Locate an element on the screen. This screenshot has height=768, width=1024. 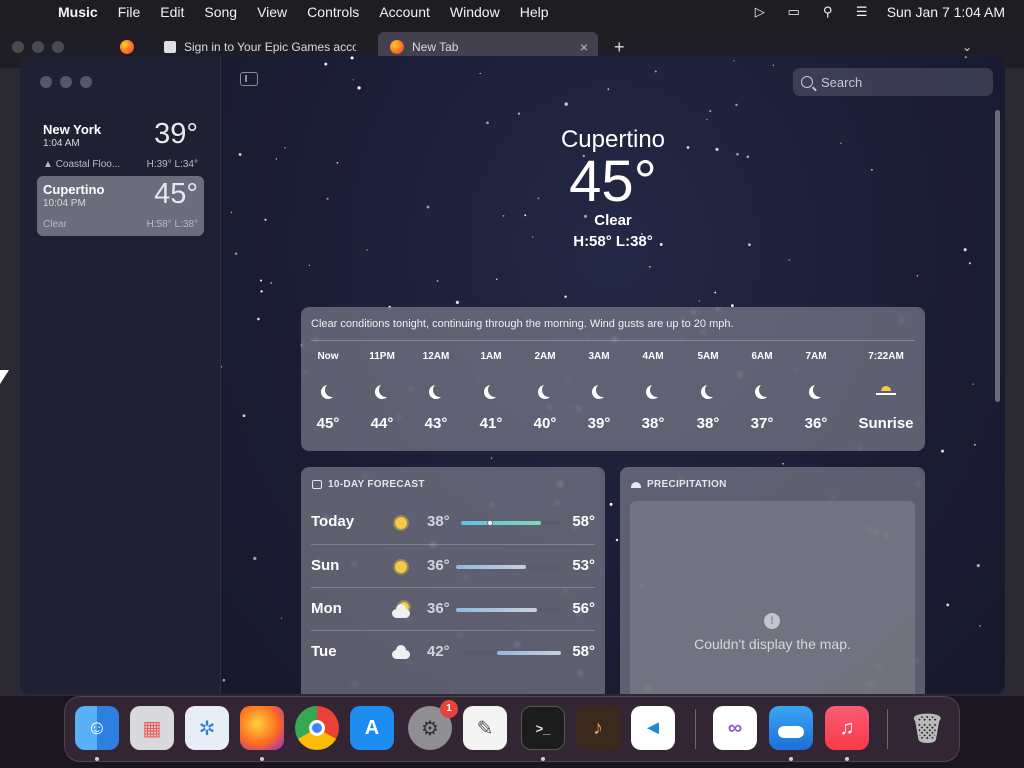
current-temp: 45° is located at coordinates (613, 181).